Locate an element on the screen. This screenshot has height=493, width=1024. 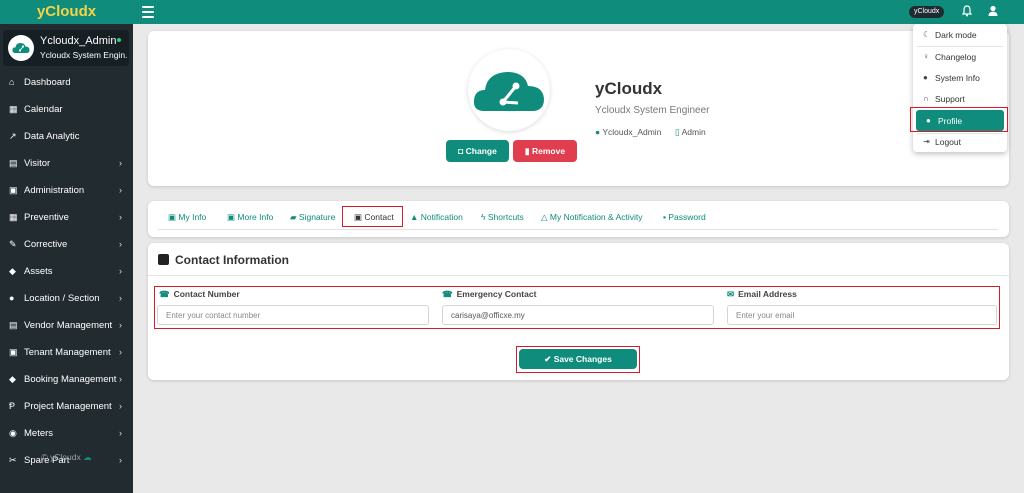
brand-logo: yCloudx is located at coordinates (66, 12).